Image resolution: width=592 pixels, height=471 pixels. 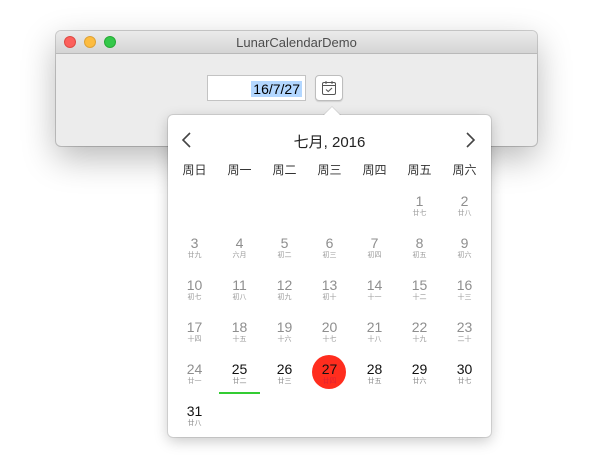 I want to click on lunar-date: 初七, so click(x=194, y=297).